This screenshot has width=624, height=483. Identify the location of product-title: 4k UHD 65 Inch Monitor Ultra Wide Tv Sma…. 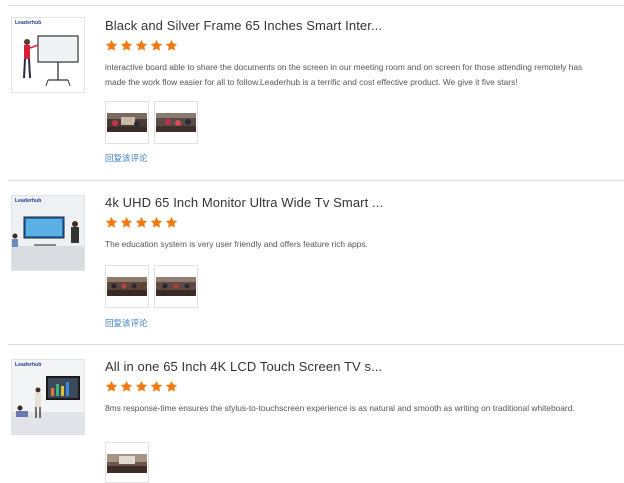
(244, 202).